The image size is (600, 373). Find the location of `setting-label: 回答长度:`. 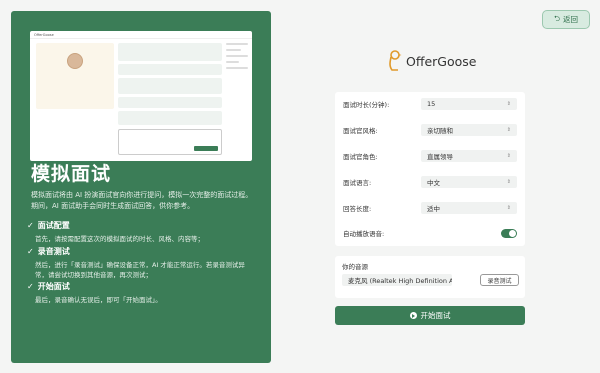

setting-label: 回答长度: is located at coordinates (357, 209).